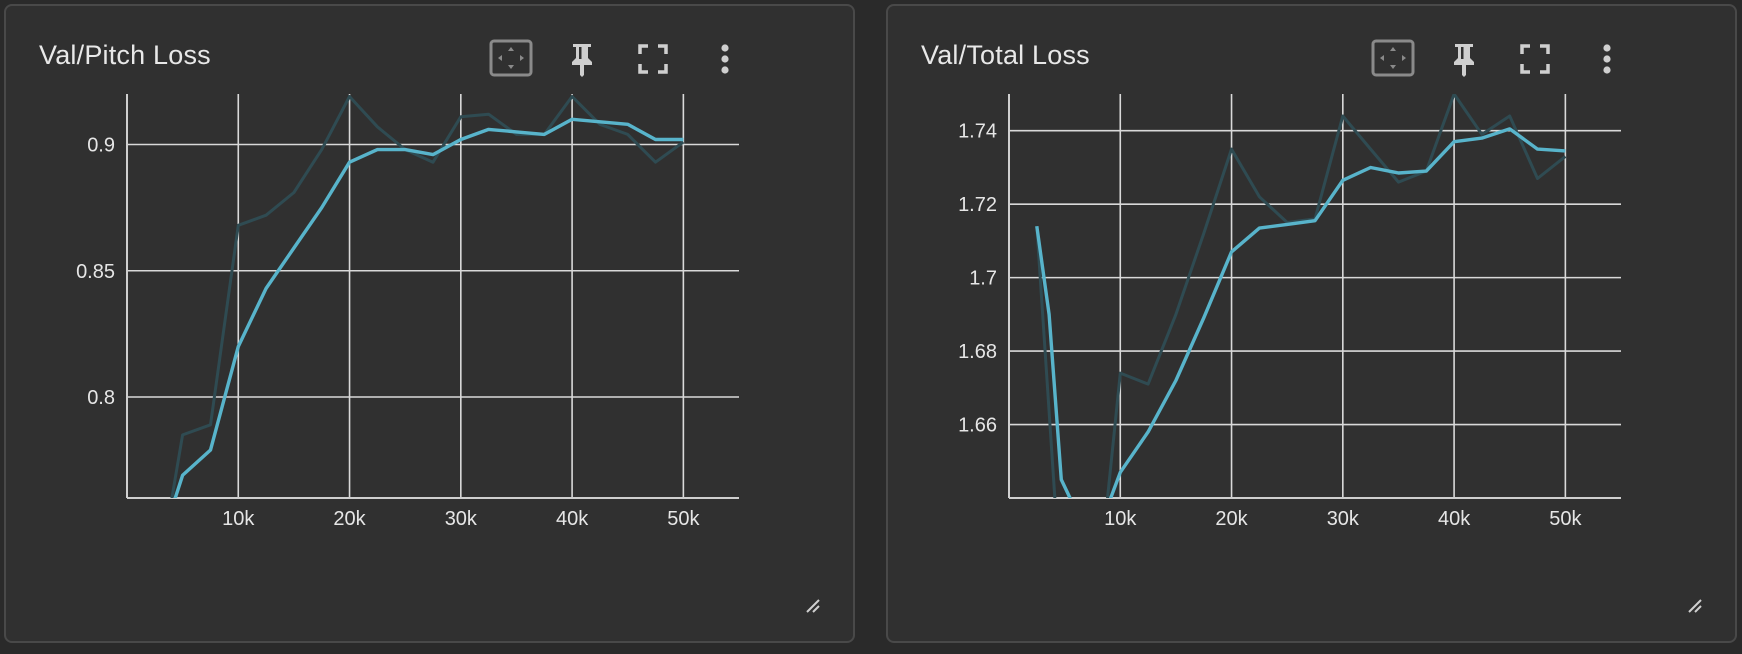  I want to click on y-tick-label: 1.7, so click(983, 279).